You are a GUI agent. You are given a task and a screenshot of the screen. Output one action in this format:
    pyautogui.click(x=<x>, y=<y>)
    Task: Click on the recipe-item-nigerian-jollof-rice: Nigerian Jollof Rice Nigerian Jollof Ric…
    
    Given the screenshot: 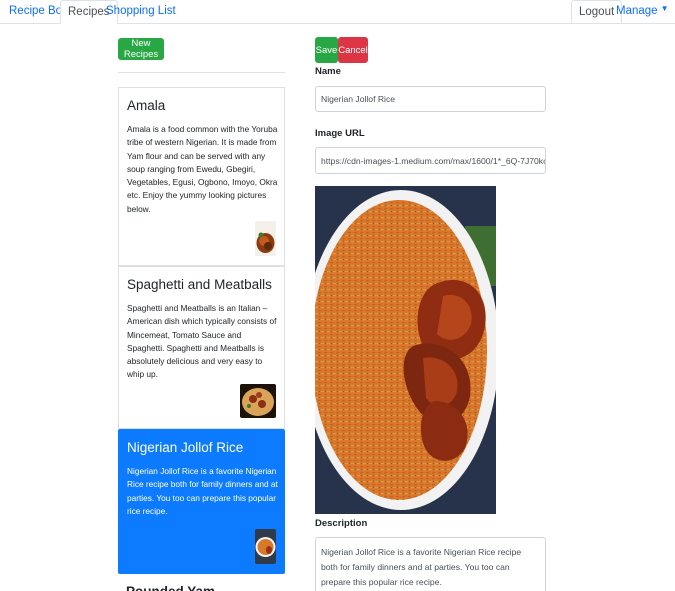 What is the action you would take?
    pyautogui.click(x=201, y=501)
    